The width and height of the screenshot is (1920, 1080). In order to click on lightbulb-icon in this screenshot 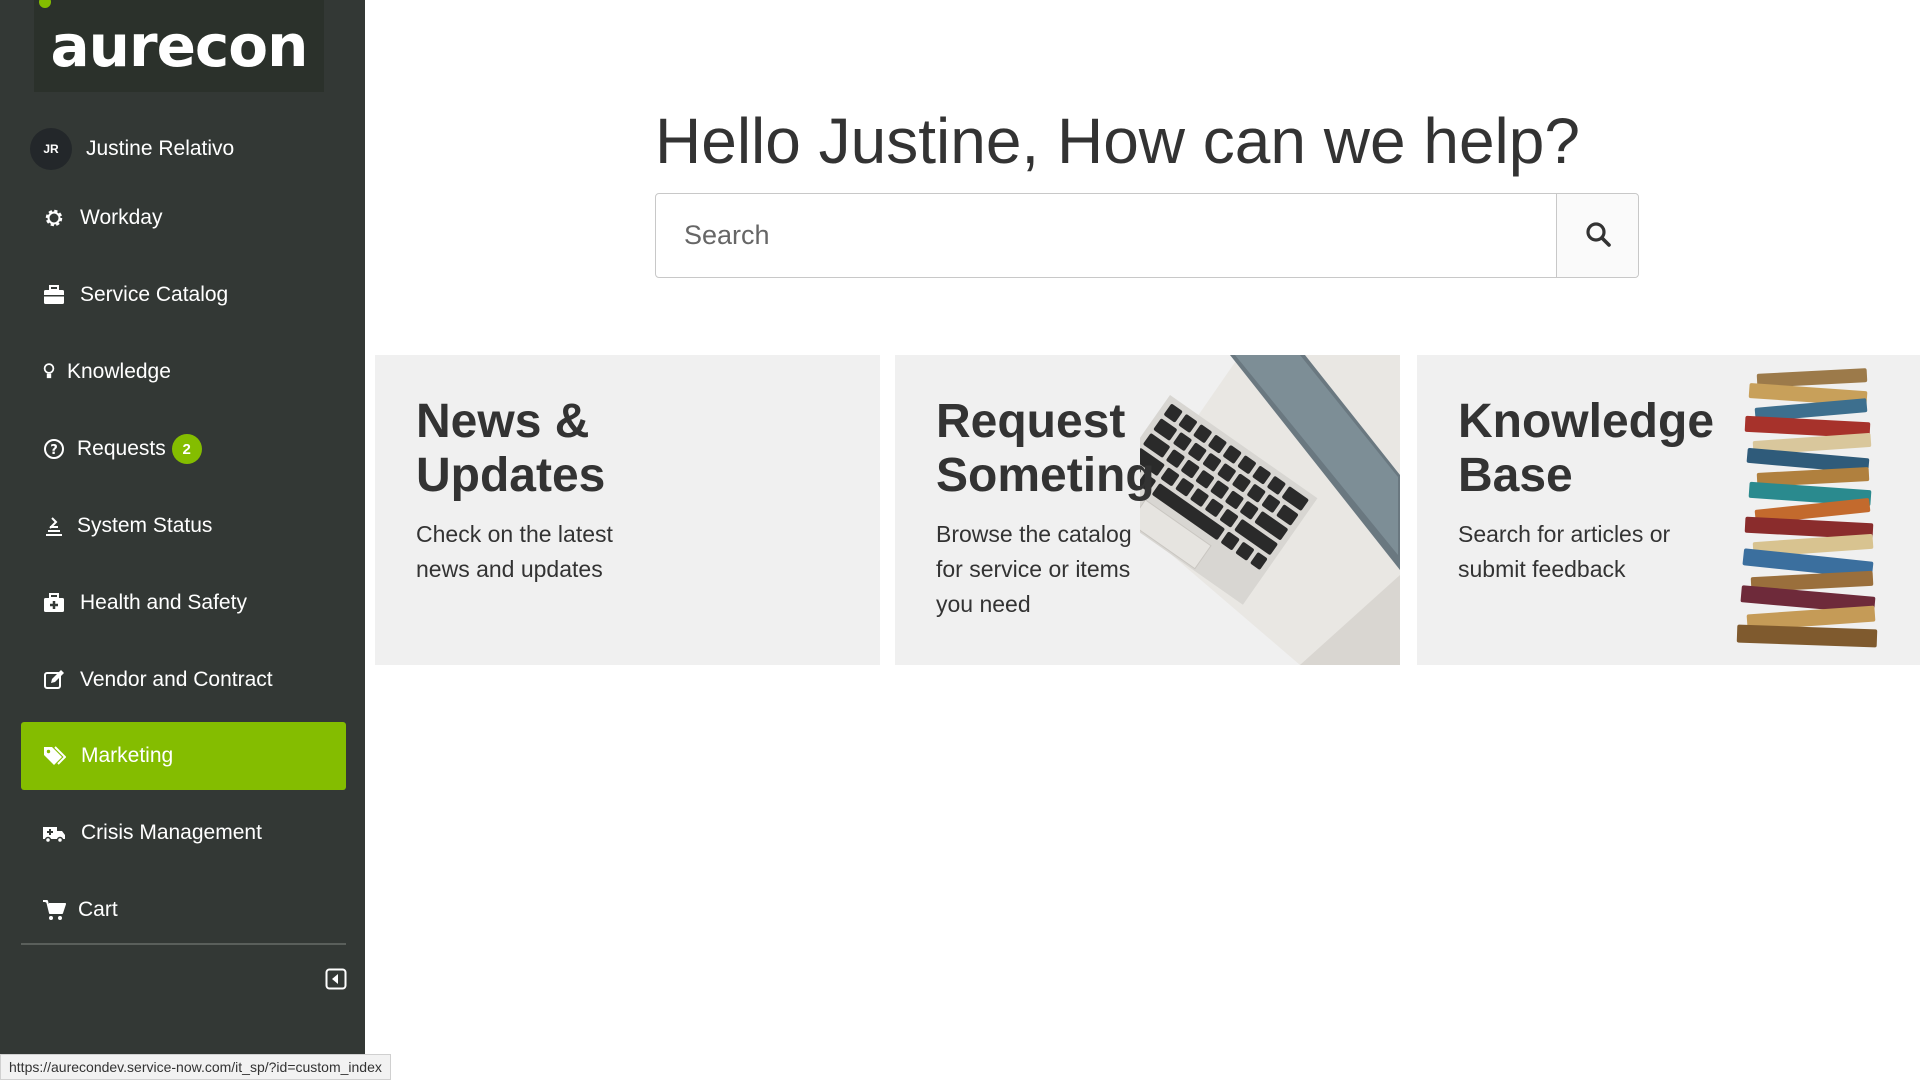, I will do `click(49, 372)`.